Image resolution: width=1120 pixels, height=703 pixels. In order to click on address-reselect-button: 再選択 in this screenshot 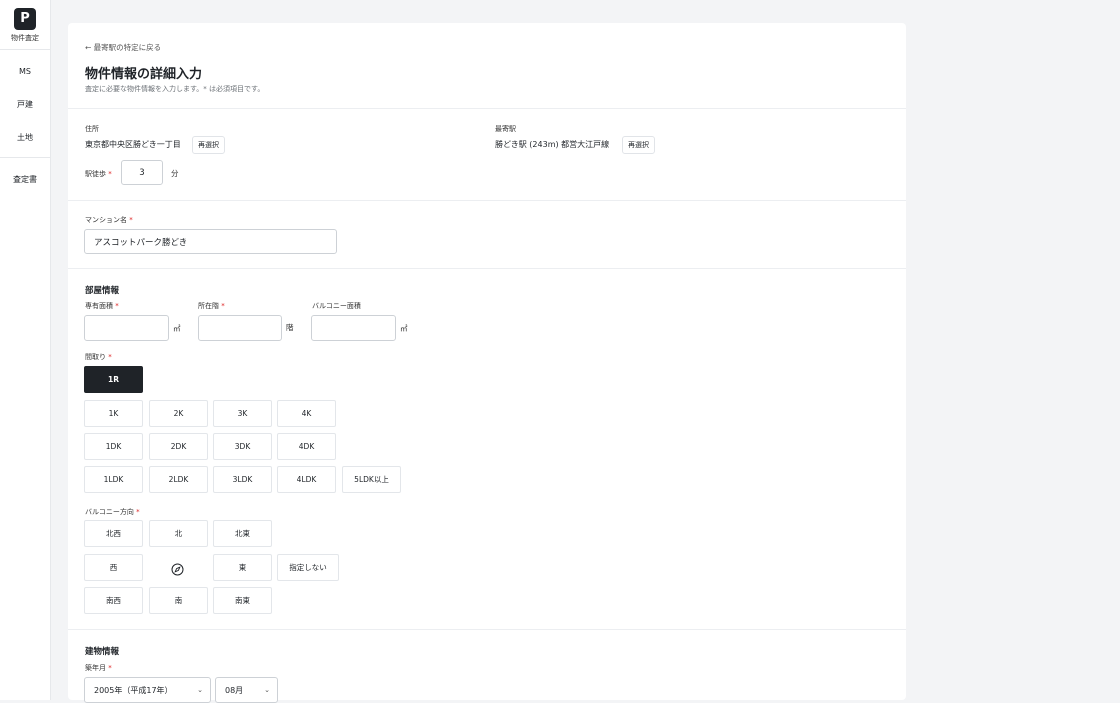, I will do `click(208, 145)`.